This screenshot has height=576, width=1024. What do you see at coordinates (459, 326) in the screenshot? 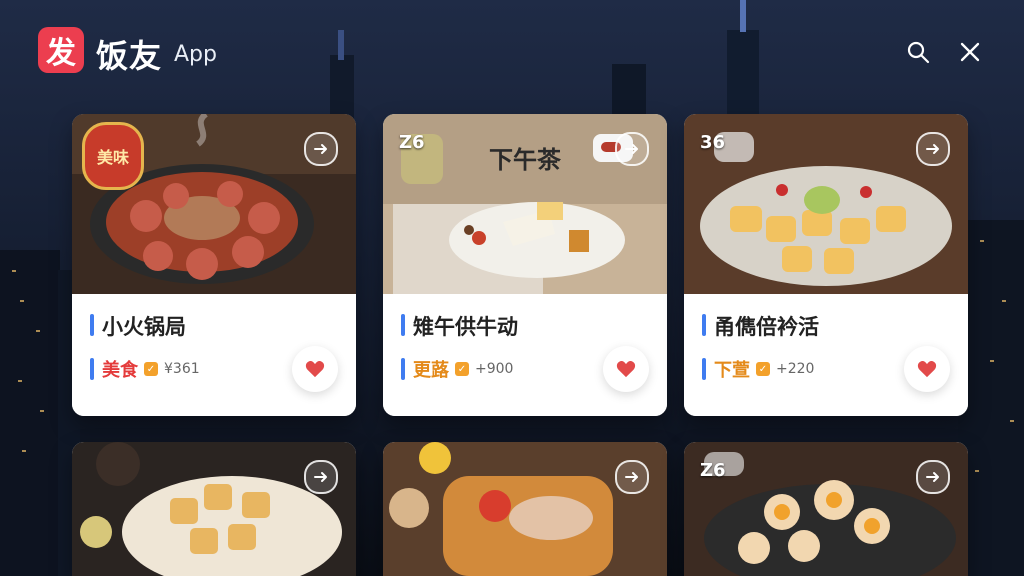
I see `card-title: 雉午供牛动` at bounding box center [459, 326].